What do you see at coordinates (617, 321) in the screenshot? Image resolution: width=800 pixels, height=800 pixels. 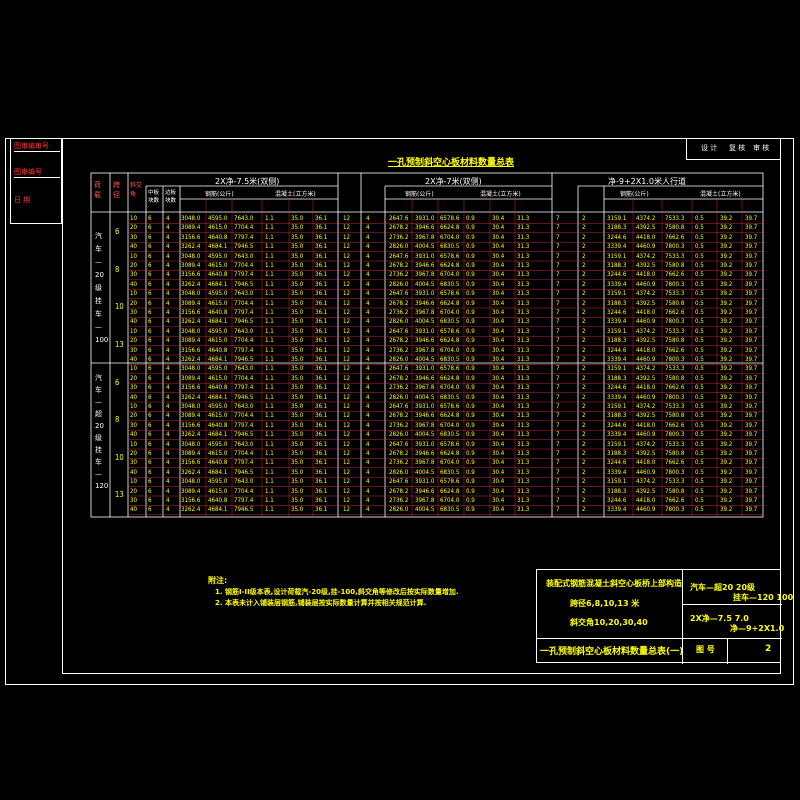 I see `table-cell: 3339.4` at bounding box center [617, 321].